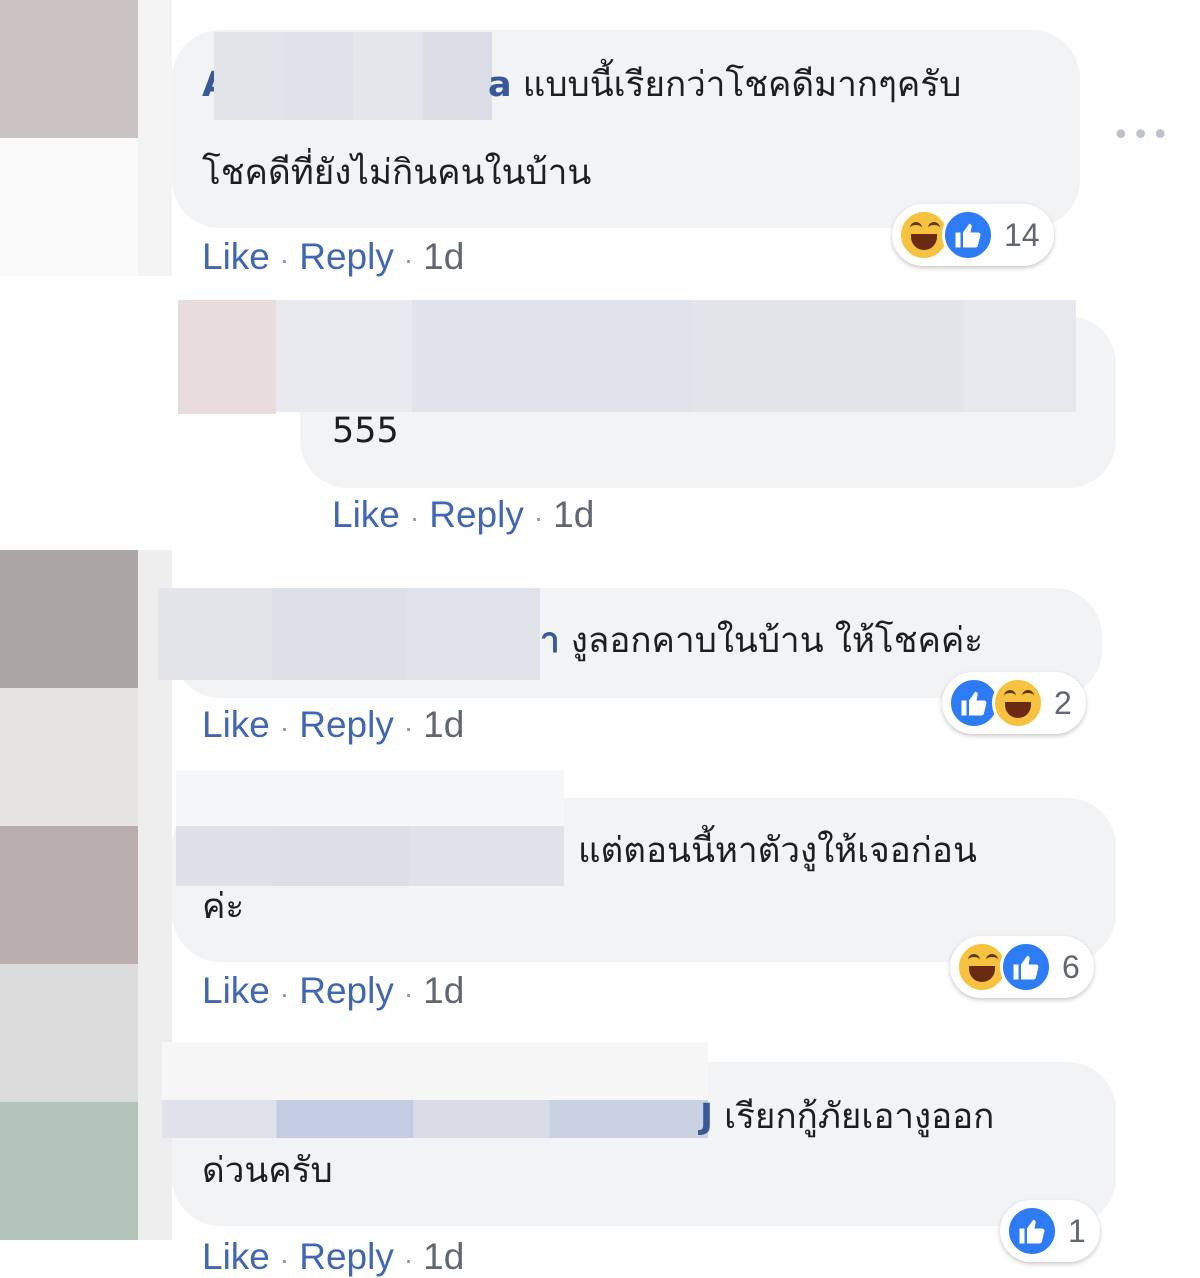  What do you see at coordinates (1063, 702) in the screenshot?
I see `reaction-count: 2` at bounding box center [1063, 702].